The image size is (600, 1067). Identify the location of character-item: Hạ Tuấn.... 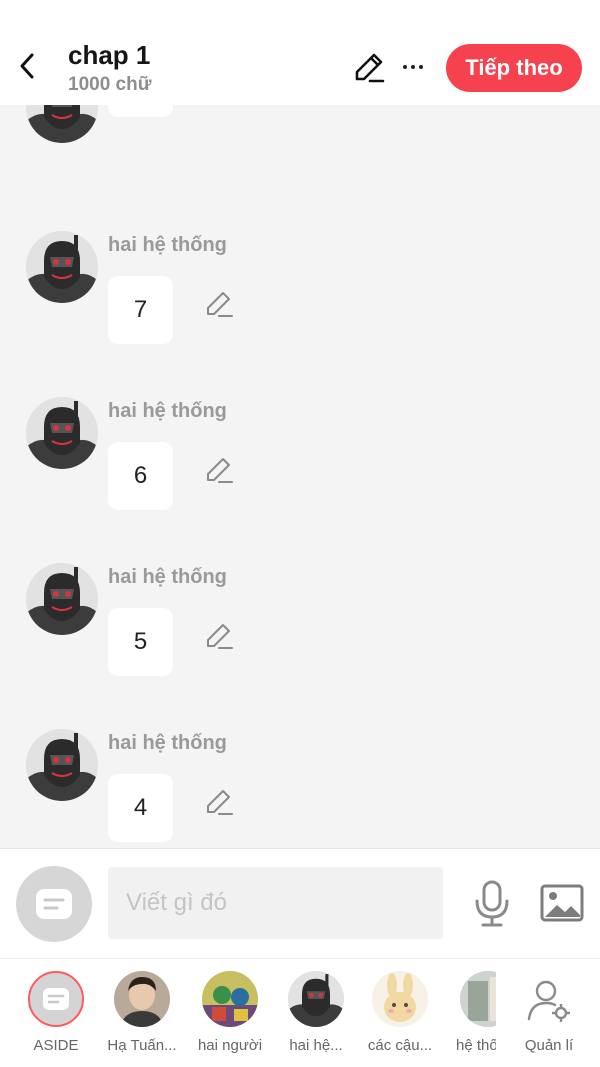
(142, 1016).